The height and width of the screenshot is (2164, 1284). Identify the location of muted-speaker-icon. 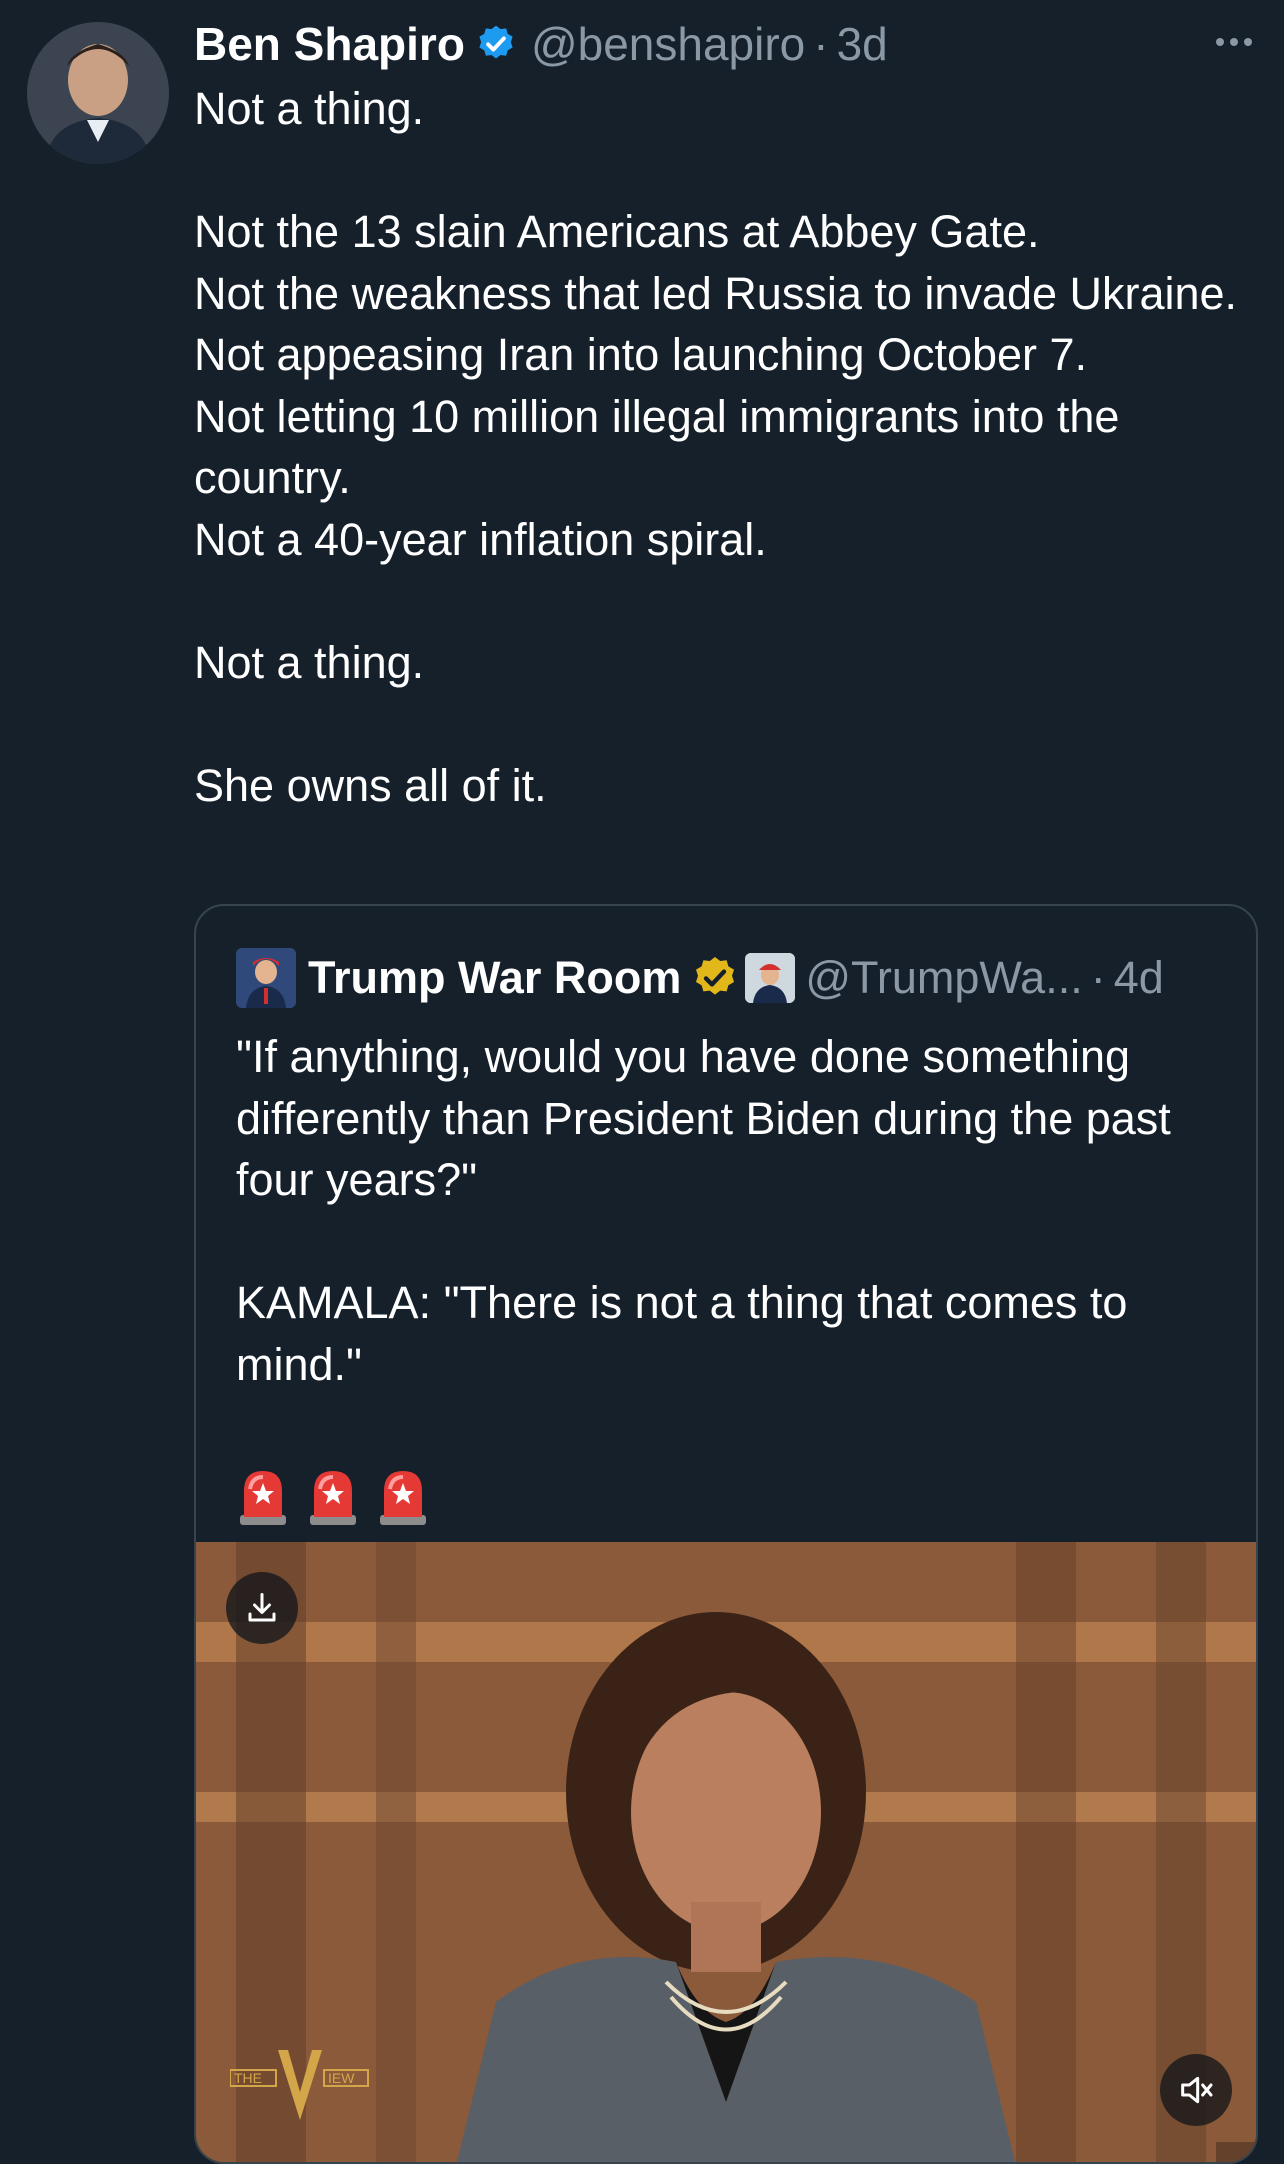
(1197, 2090).